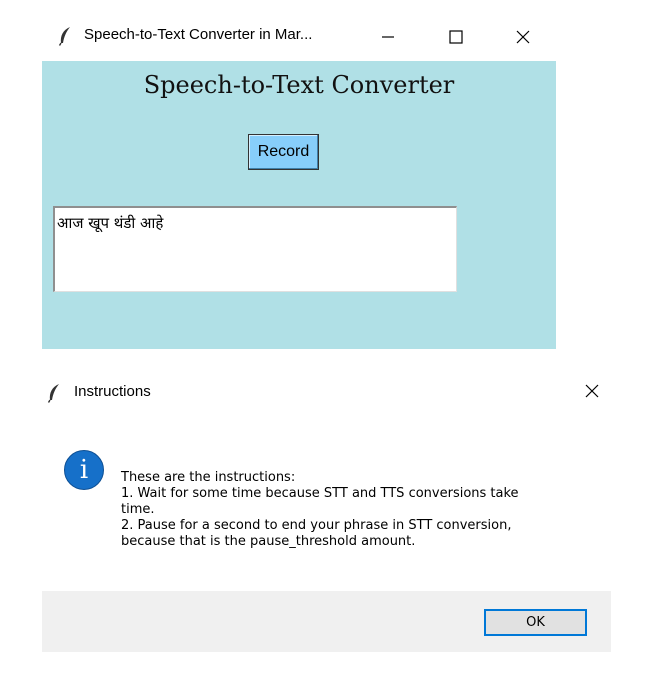  What do you see at coordinates (535, 622) in the screenshot?
I see `ok-button: OK` at bounding box center [535, 622].